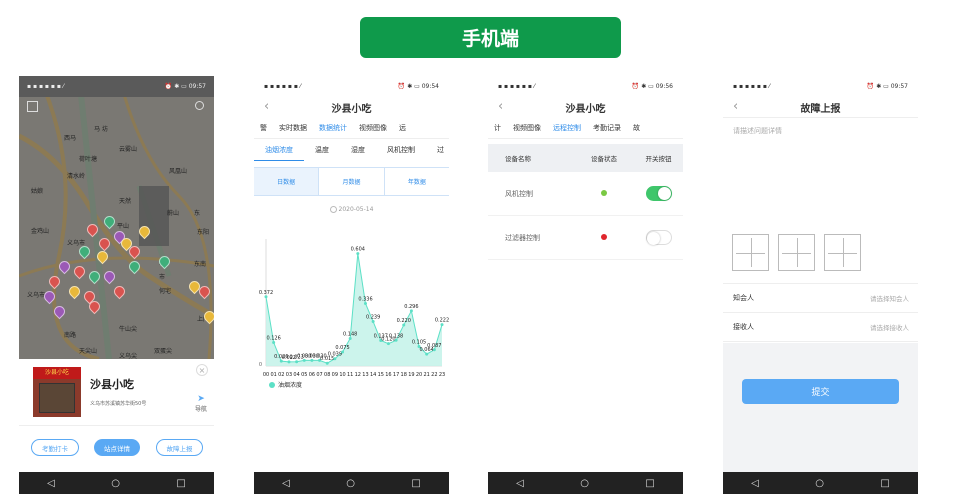 Image resolution: width=972 pixels, height=501 pixels. What do you see at coordinates (293, 127) in the screenshot?
I see `tab-item: 实时数据` at bounding box center [293, 127].